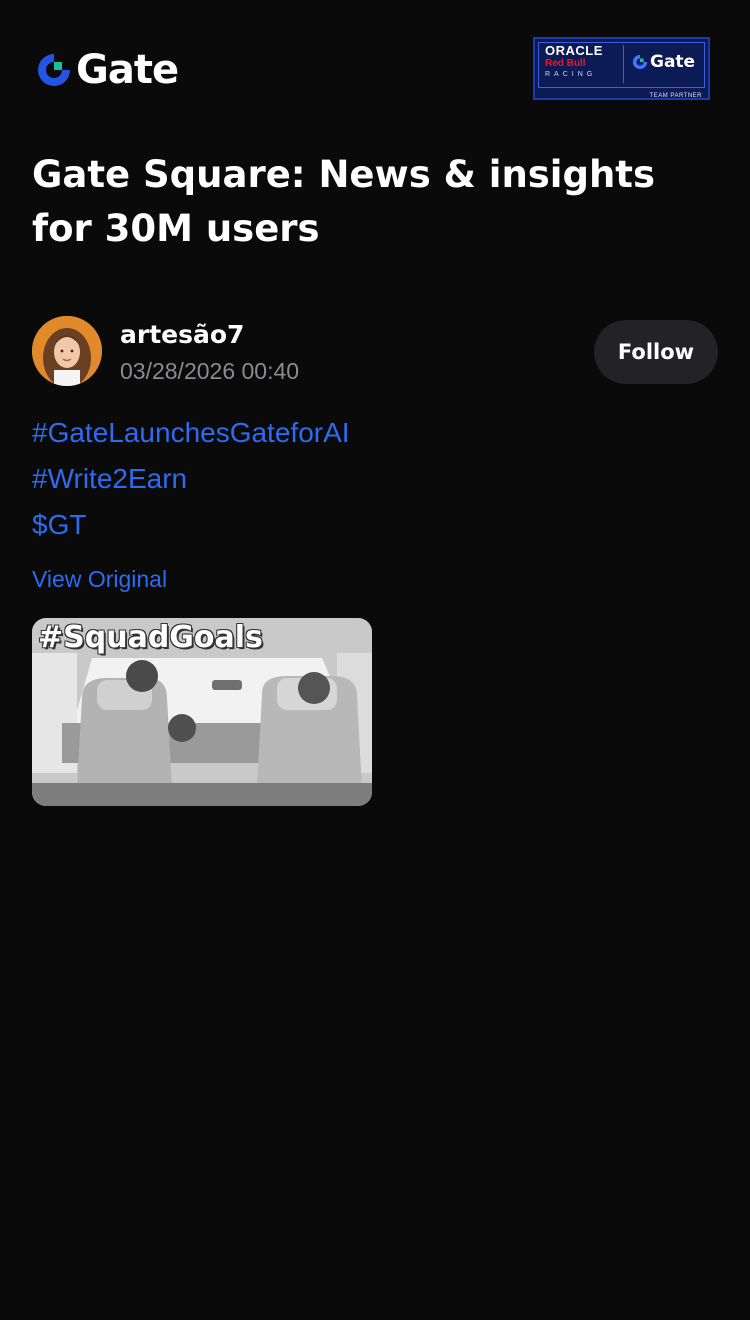 This screenshot has width=750, height=1320. I want to click on tag-write2earn: #Write2Earn, so click(191, 479).